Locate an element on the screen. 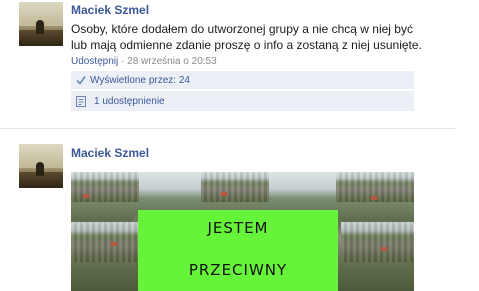 Image resolution: width=479 pixels, height=291 pixels. protest-sign: JESTEM PRZECIWNY is located at coordinates (238, 250).